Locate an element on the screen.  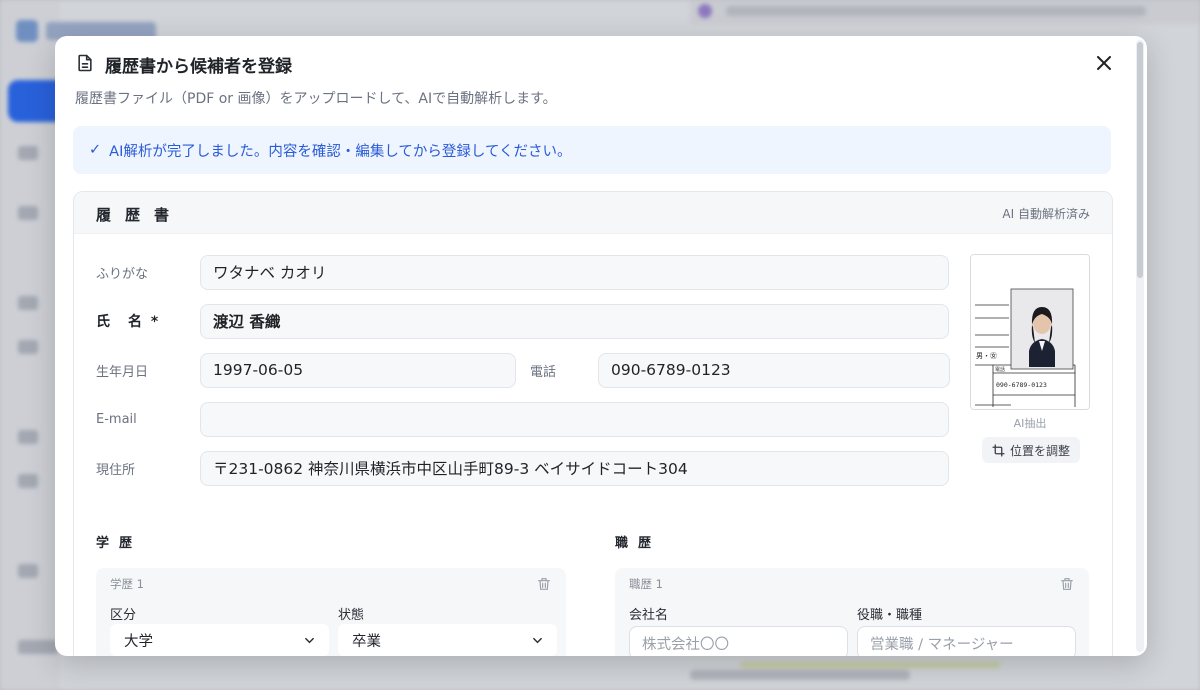
education-entry: 学歴 1 区分 大学 状態 卒業 is located at coordinates (331, 612).